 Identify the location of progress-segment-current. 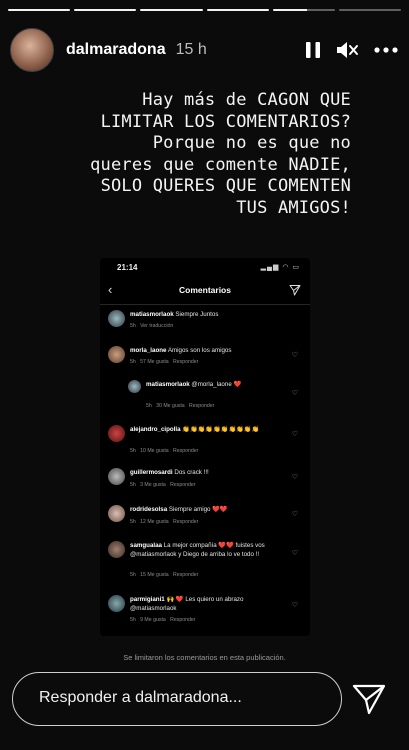
(303, 10).